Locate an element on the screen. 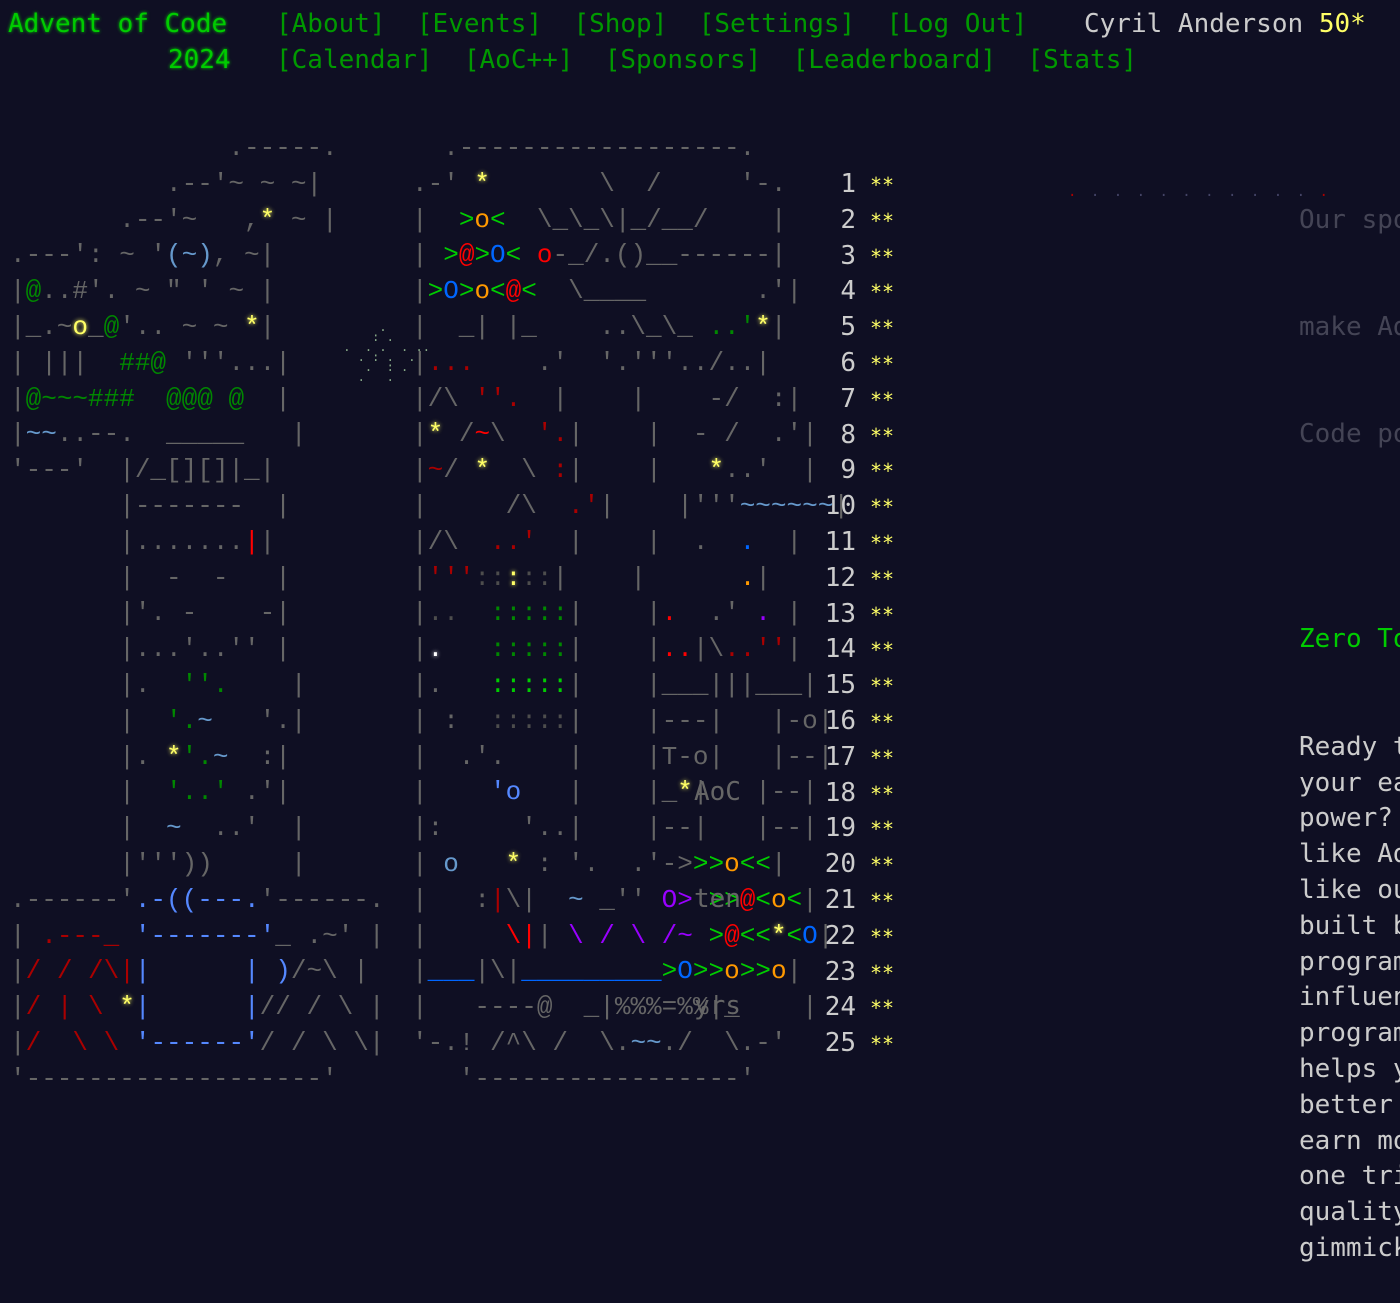  sponsor-intro-3: Code po is located at coordinates (1349, 434).